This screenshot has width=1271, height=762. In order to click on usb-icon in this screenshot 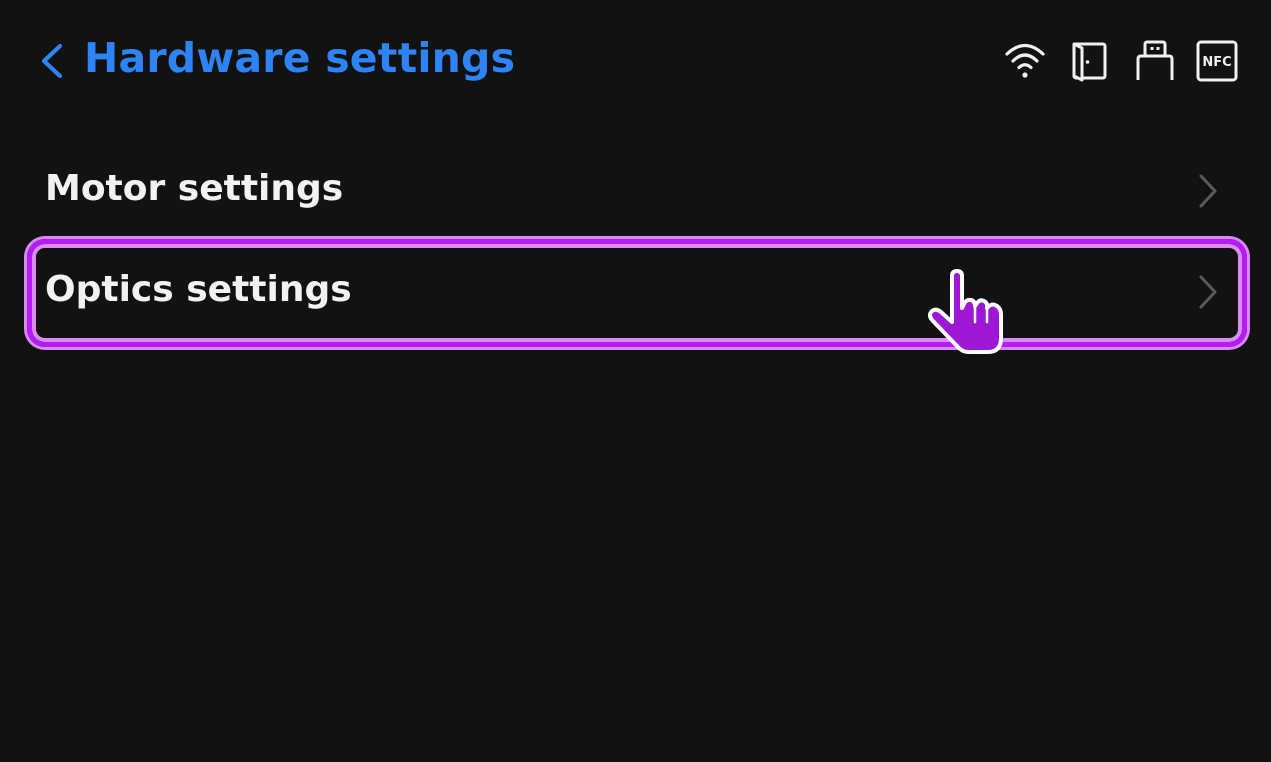, I will do `click(1155, 60)`.